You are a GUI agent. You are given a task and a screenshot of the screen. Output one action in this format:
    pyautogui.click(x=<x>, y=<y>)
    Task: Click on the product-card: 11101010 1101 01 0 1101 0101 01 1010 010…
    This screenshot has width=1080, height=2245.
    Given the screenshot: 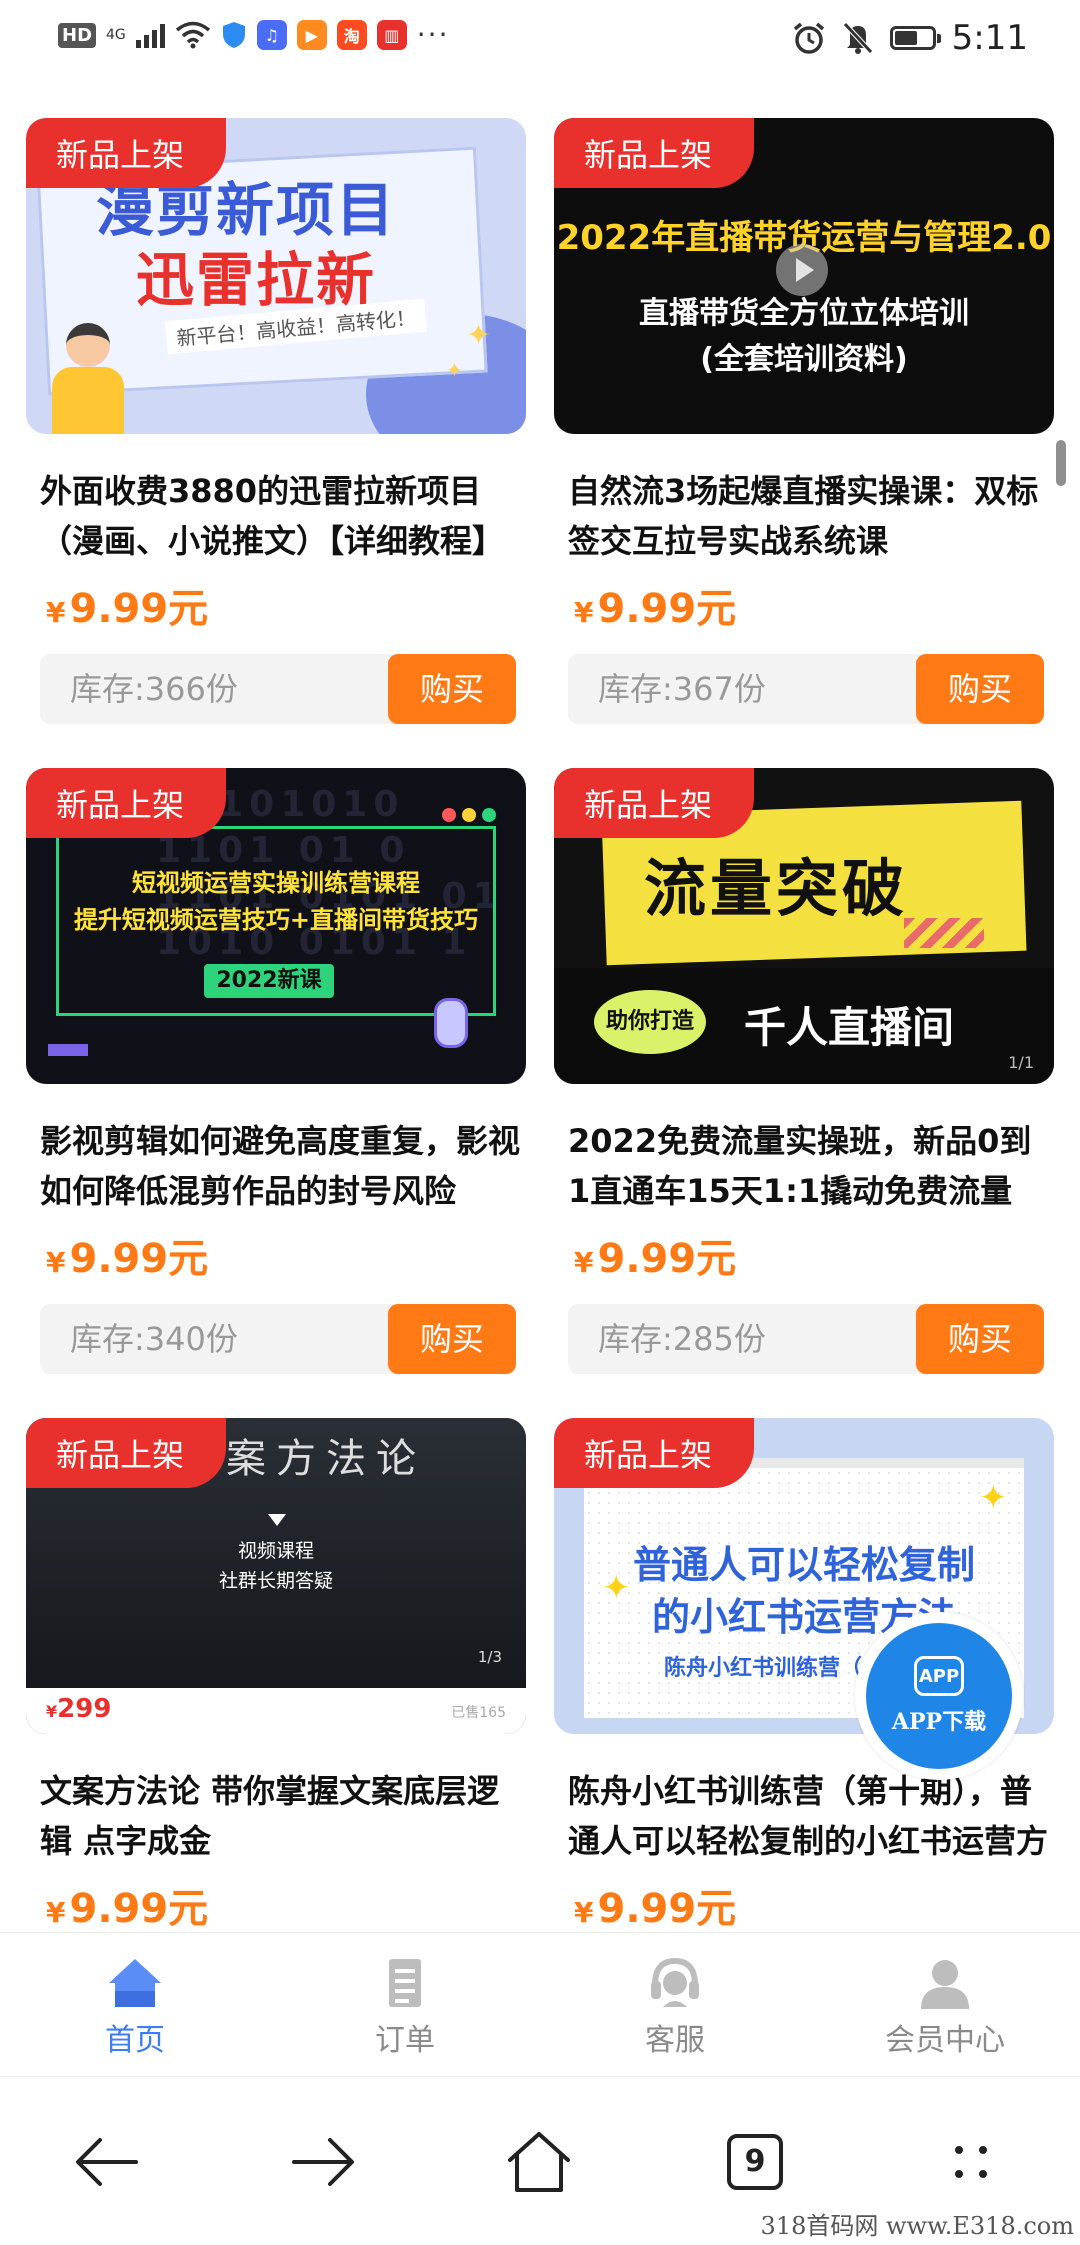 What is the action you would take?
    pyautogui.click(x=276, y=1071)
    